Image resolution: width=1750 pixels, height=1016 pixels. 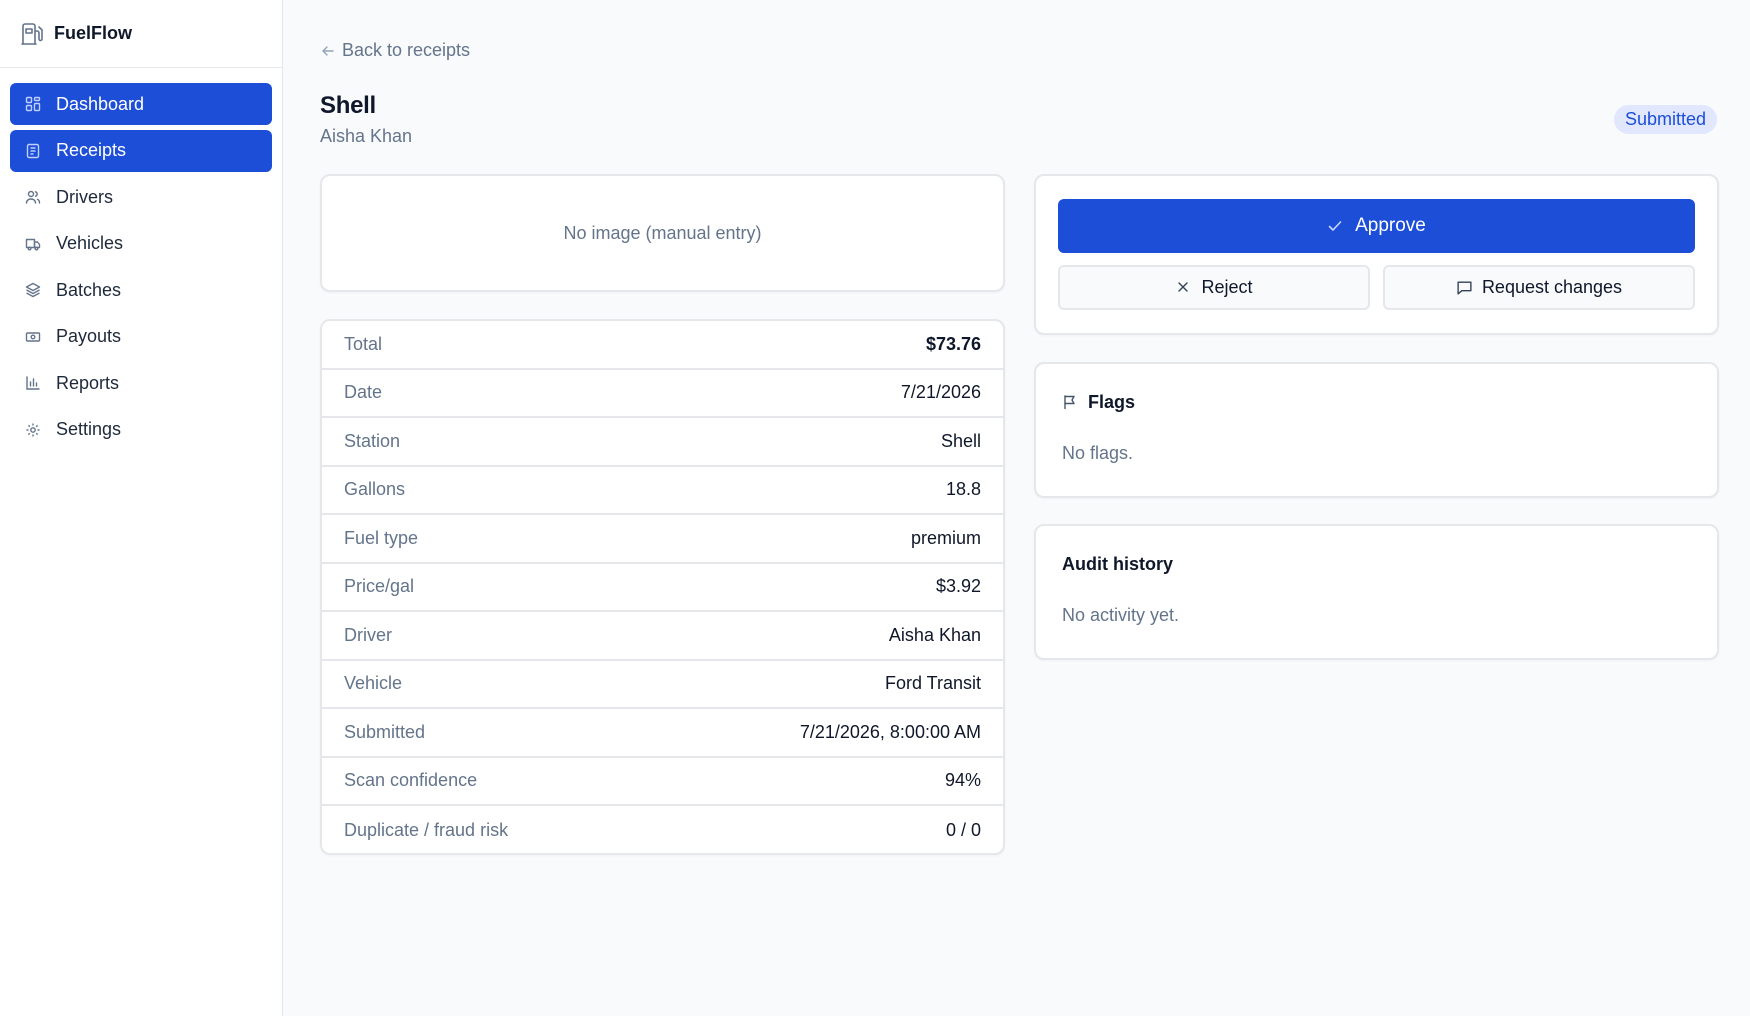 What do you see at coordinates (426, 829) in the screenshot?
I see `detail-label: Duplicate / fraud risk` at bounding box center [426, 829].